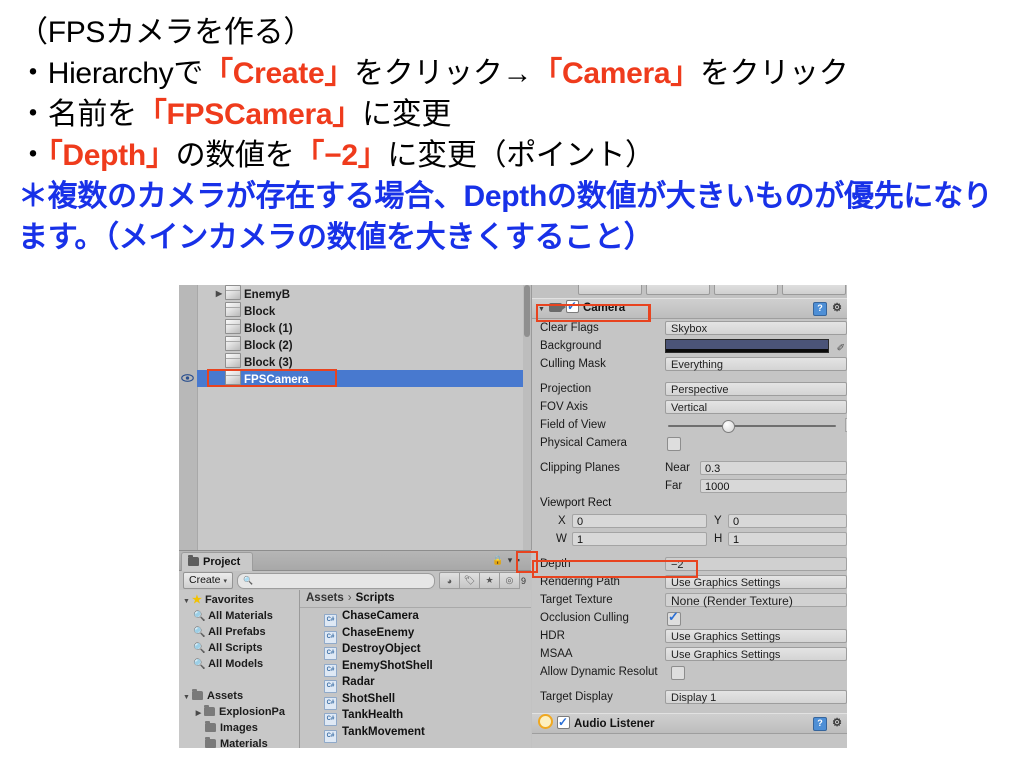  I want to click on hierarchy-item-block: Block, so click(360, 310).